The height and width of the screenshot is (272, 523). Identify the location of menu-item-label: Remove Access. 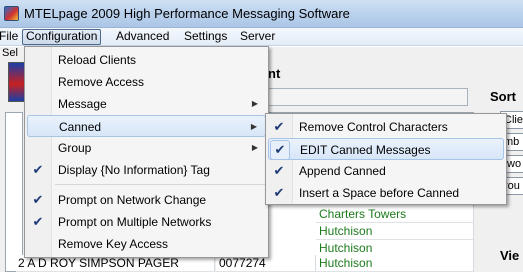
(101, 82).